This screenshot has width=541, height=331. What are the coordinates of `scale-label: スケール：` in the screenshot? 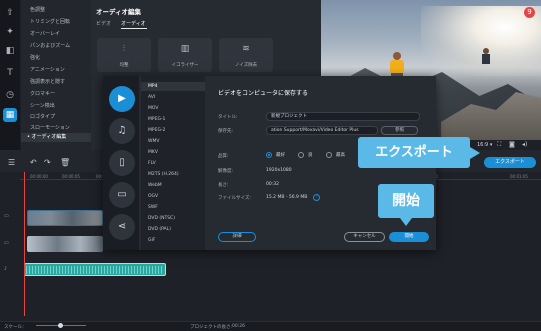 It's located at (15, 327).